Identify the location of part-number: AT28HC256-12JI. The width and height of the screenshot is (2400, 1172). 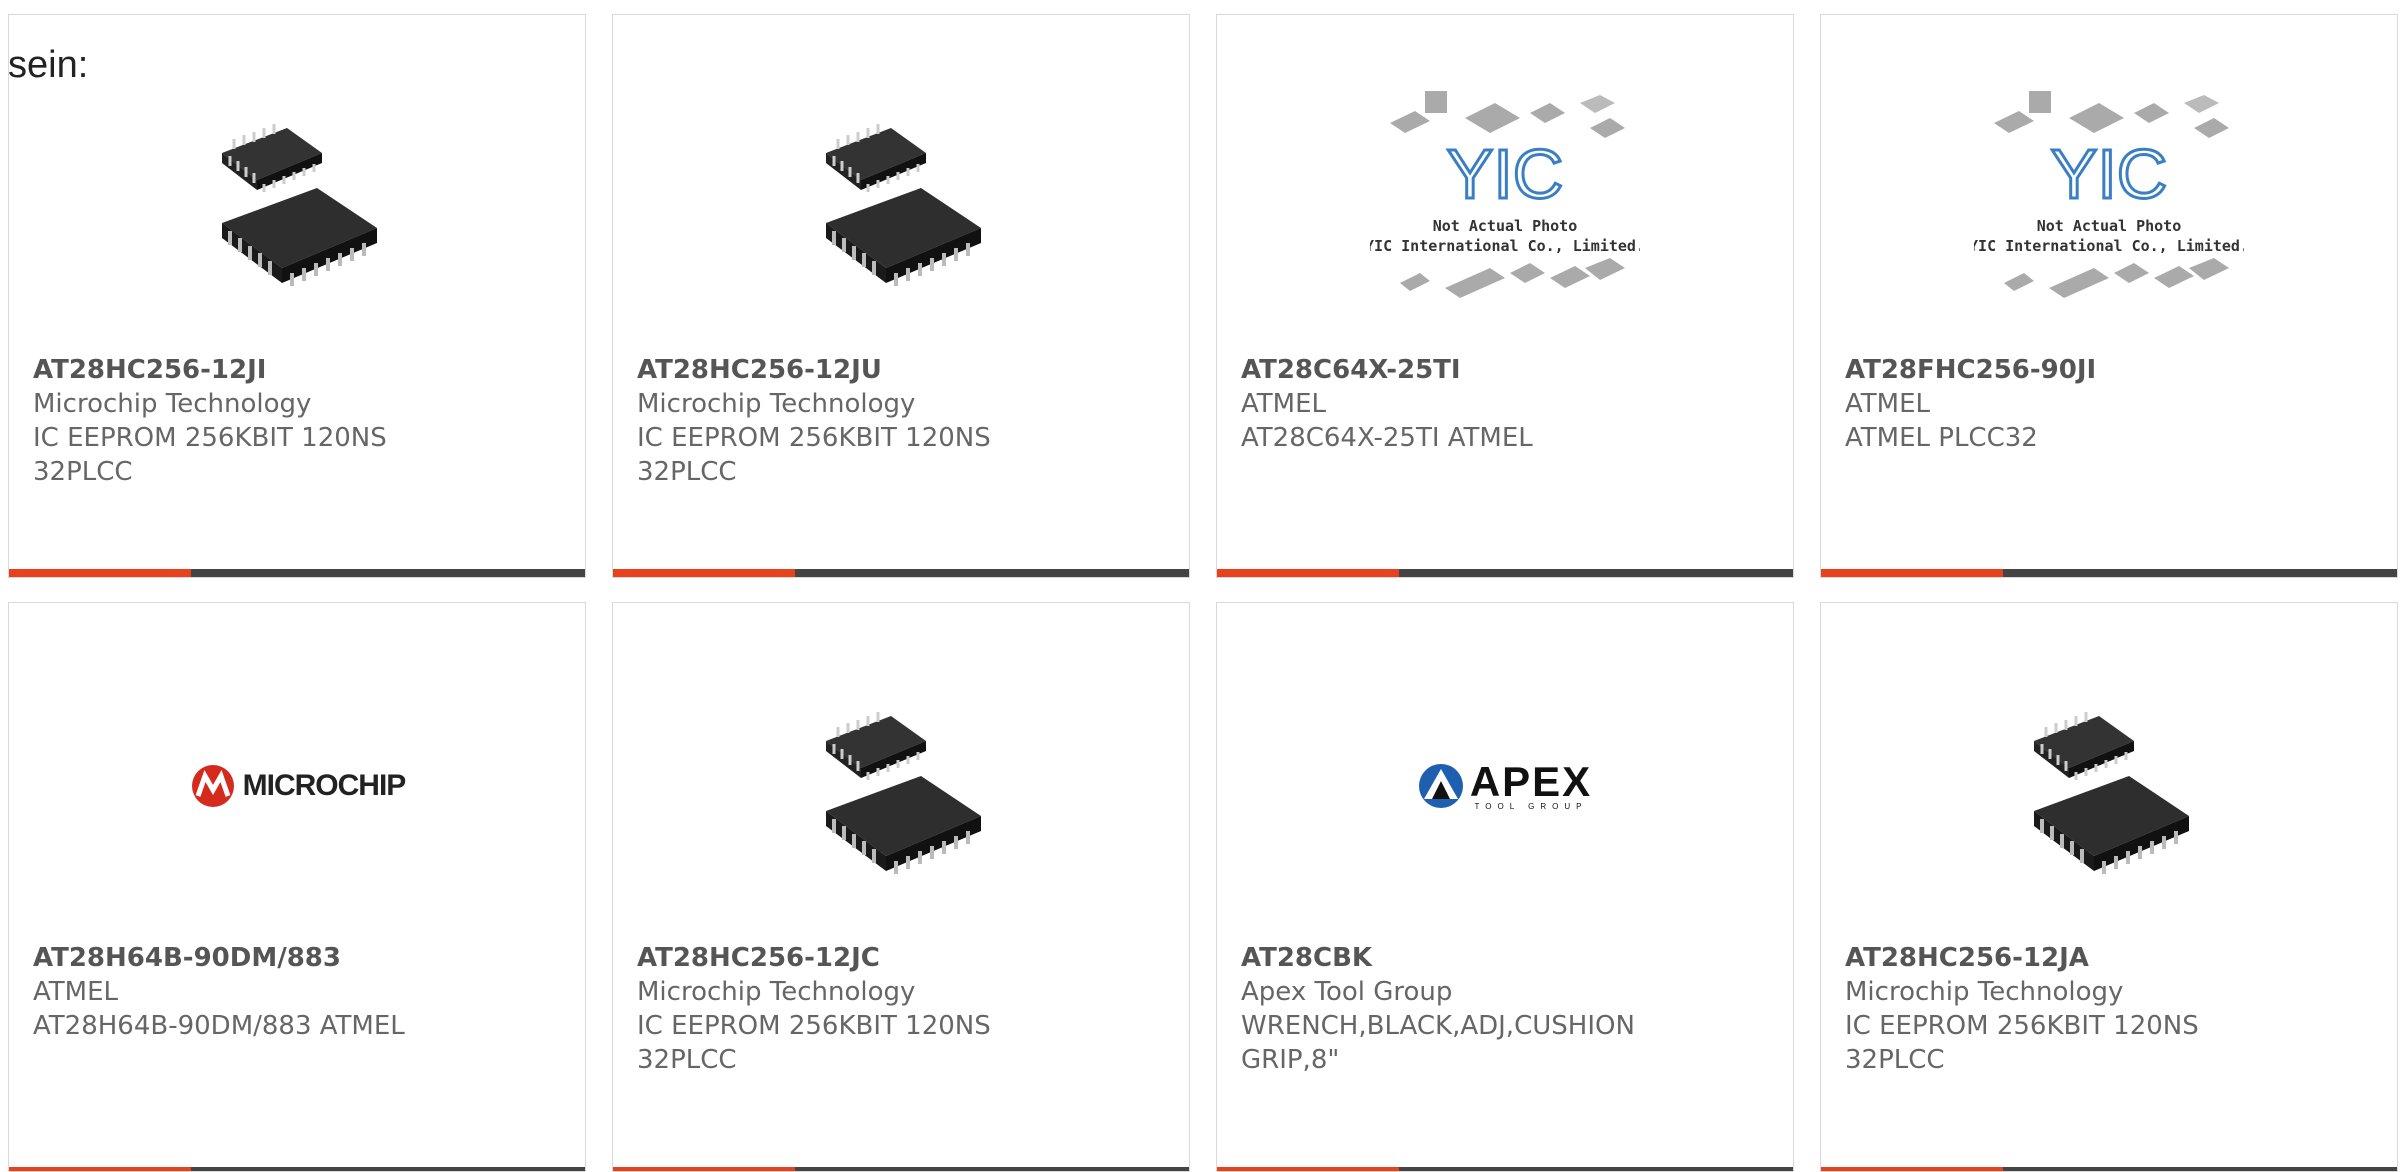
(299, 370).